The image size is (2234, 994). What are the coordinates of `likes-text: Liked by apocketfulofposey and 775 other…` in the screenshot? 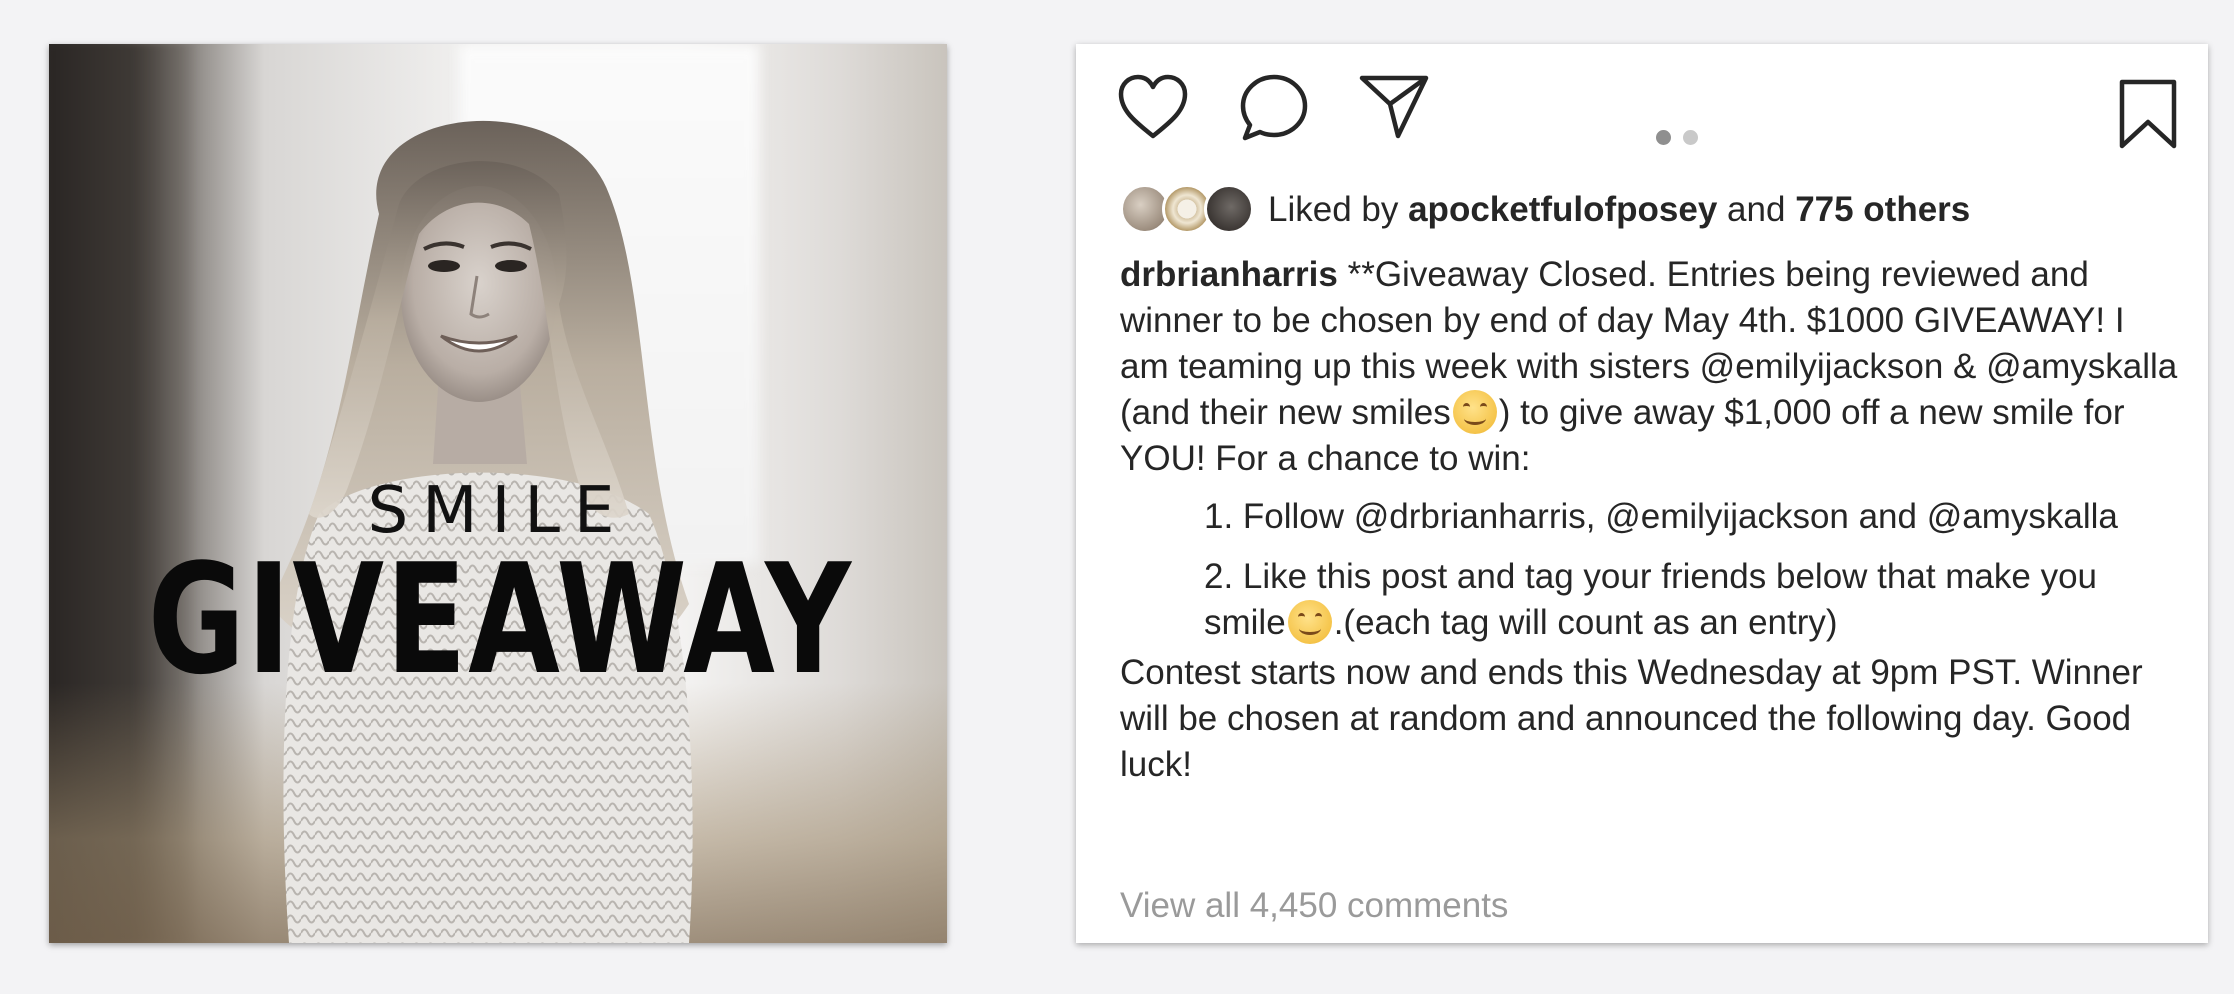 It's located at (1619, 210).